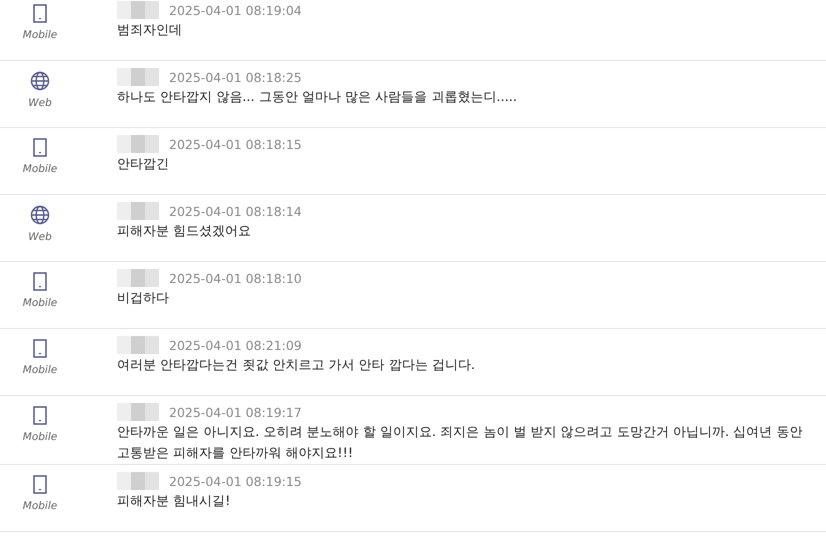  I want to click on comment-time: 2025-04-01 08:18:14, so click(235, 211).